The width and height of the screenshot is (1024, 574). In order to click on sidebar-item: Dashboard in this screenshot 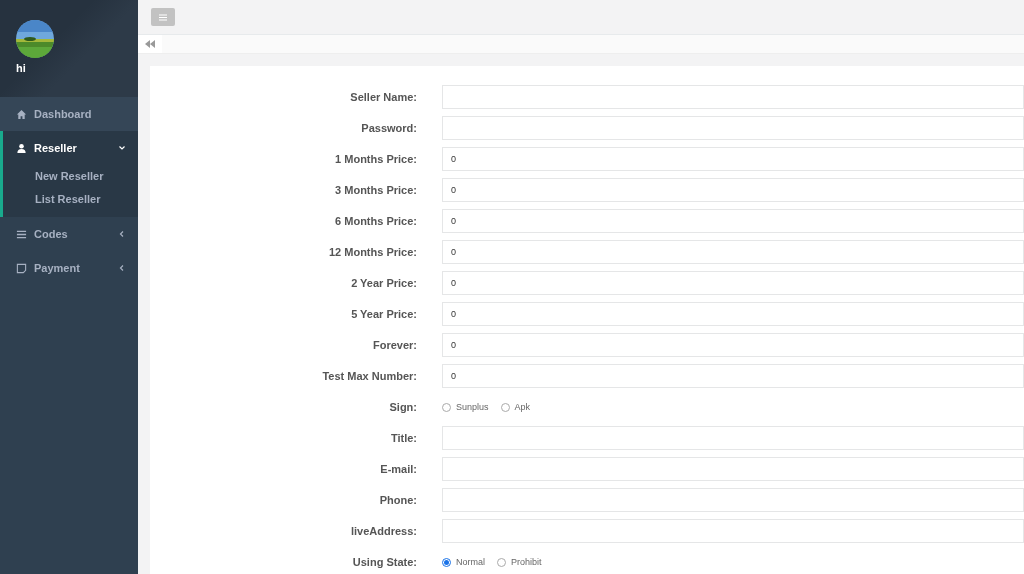, I will do `click(69, 114)`.